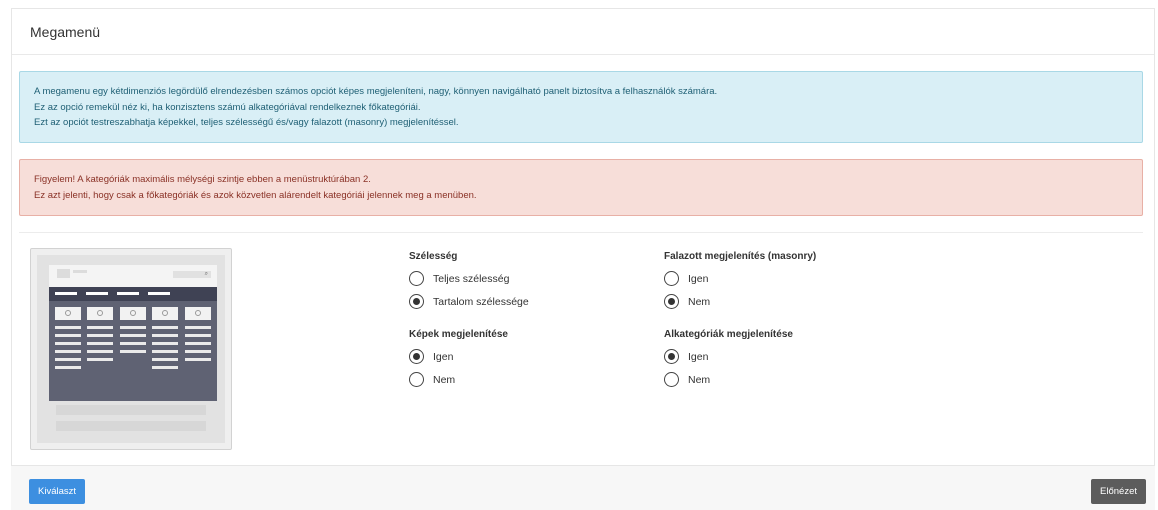 The height and width of the screenshot is (510, 1158). Describe the element at coordinates (458, 334) in the screenshot. I see `images-option-title: Képek megjelenítése` at that location.